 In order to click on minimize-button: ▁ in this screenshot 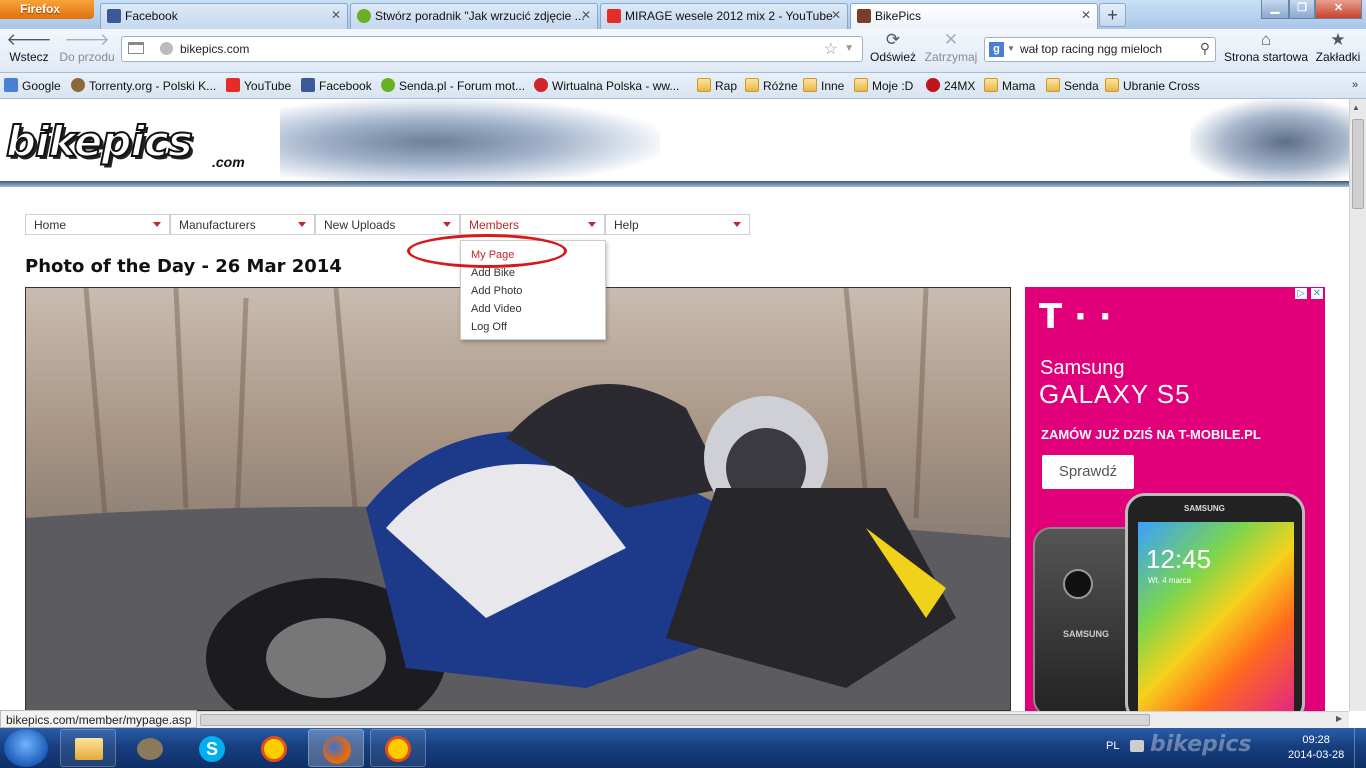, I will do `click(1275, 9)`.